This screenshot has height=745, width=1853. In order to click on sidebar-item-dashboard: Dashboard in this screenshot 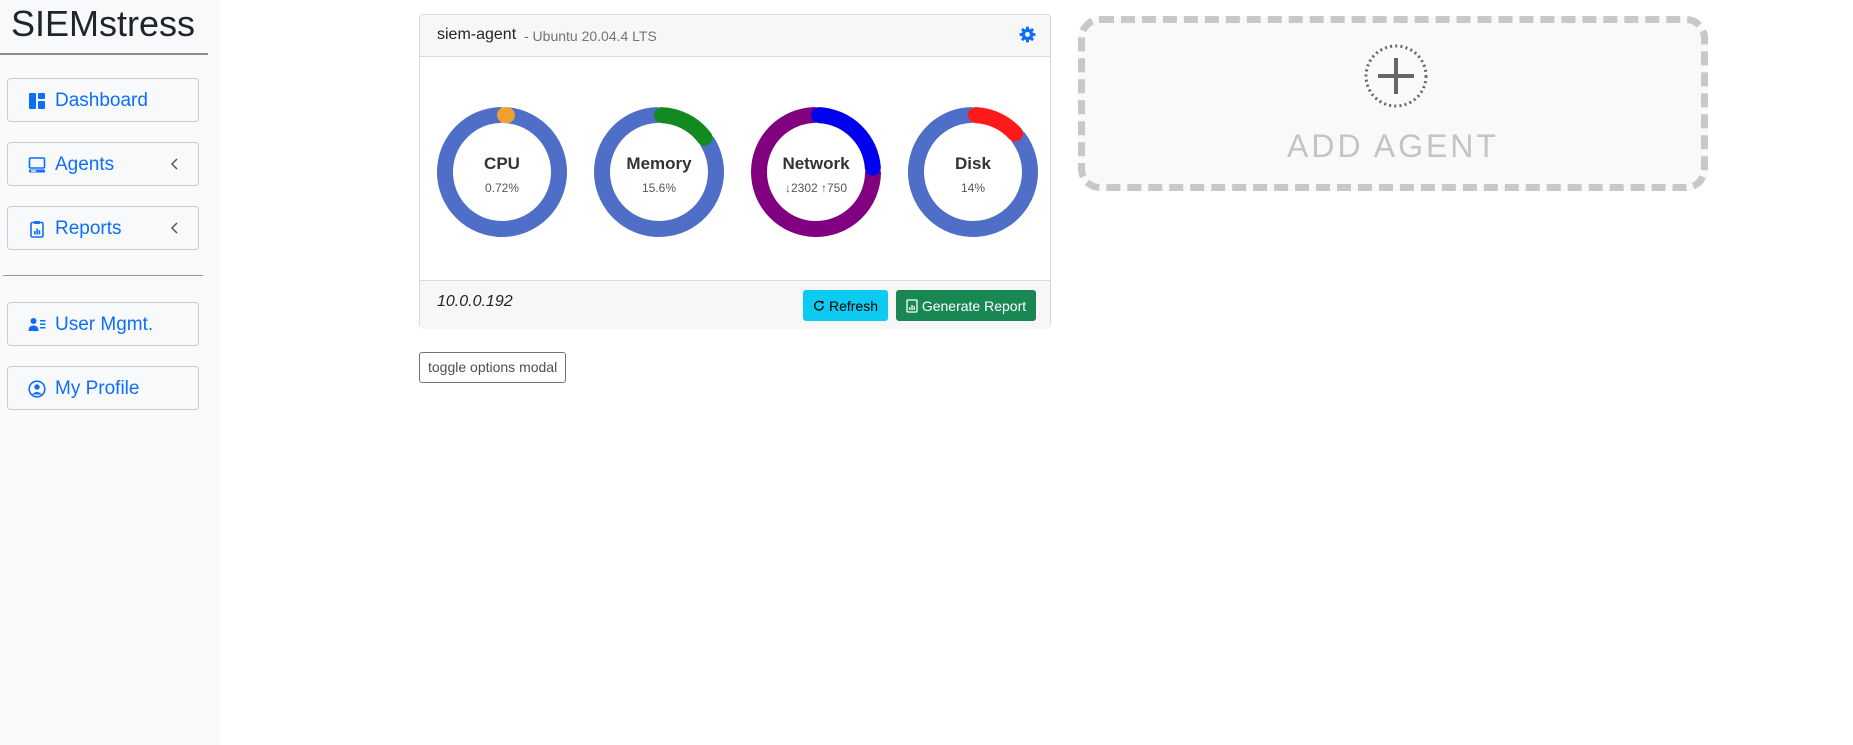, I will do `click(103, 100)`.